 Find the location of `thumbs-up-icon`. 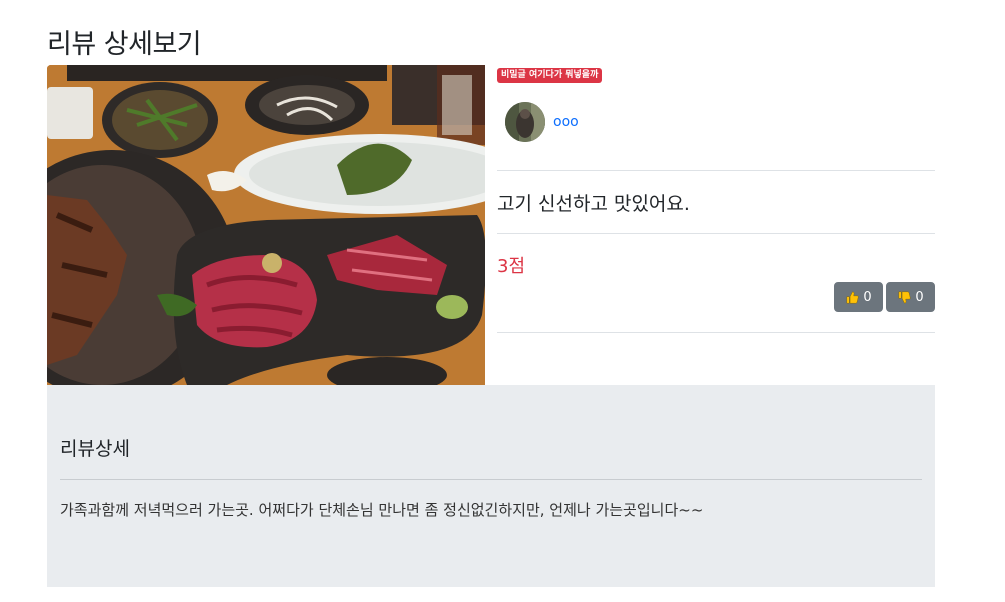

thumbs-up-icon is located at coordinates (852, 297).